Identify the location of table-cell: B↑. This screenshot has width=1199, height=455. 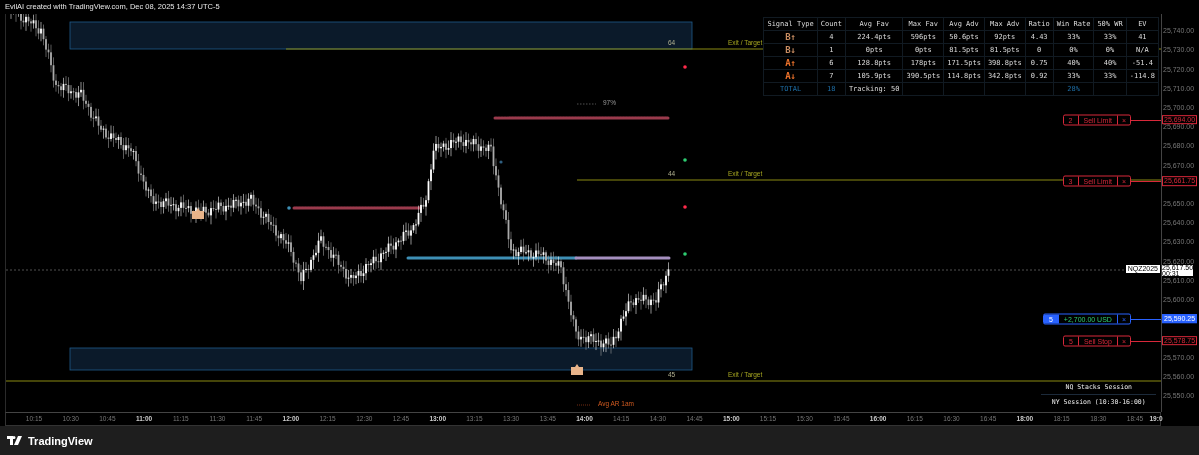
(790, 37).